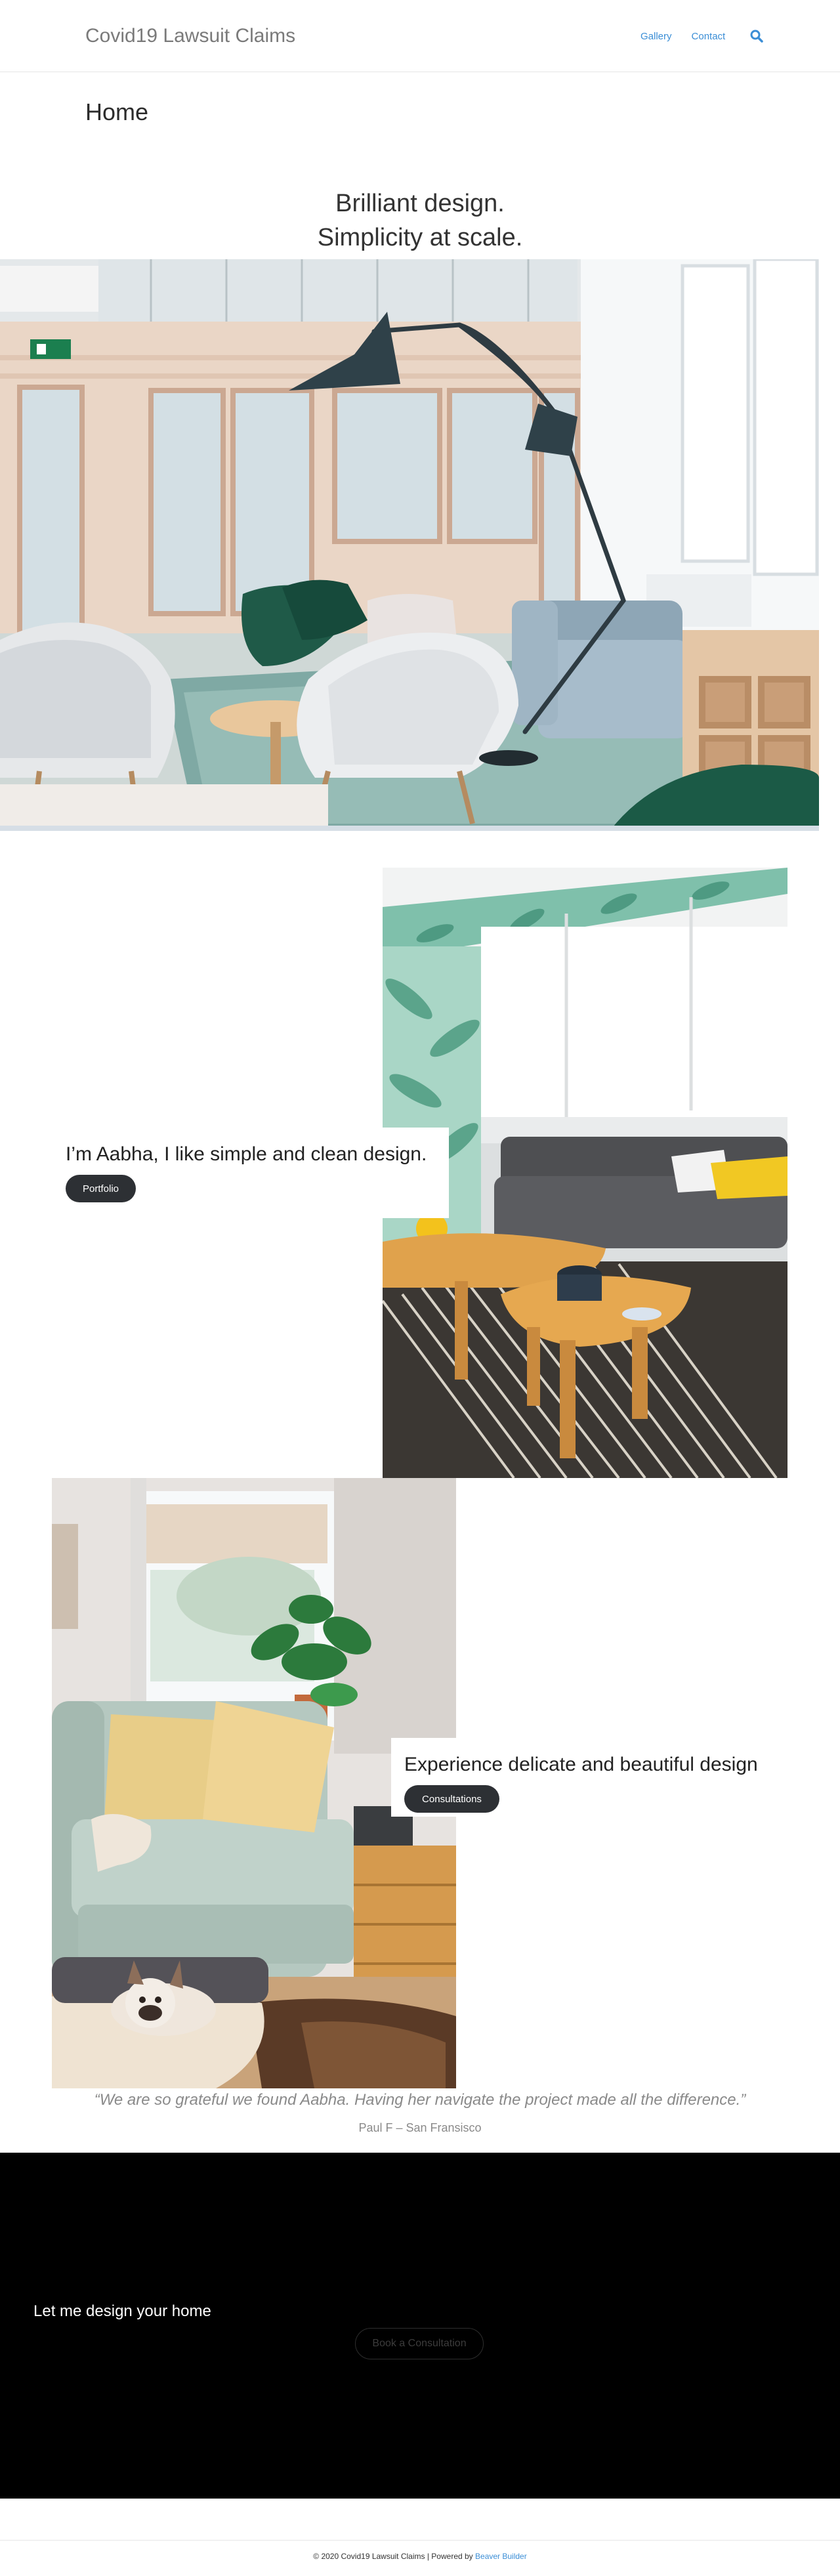 This screenshot has height=2576, width=840. Describe the element at coordinates (709, 36) in the screenshot. I see `nav-item-contact: Contact` at that location.